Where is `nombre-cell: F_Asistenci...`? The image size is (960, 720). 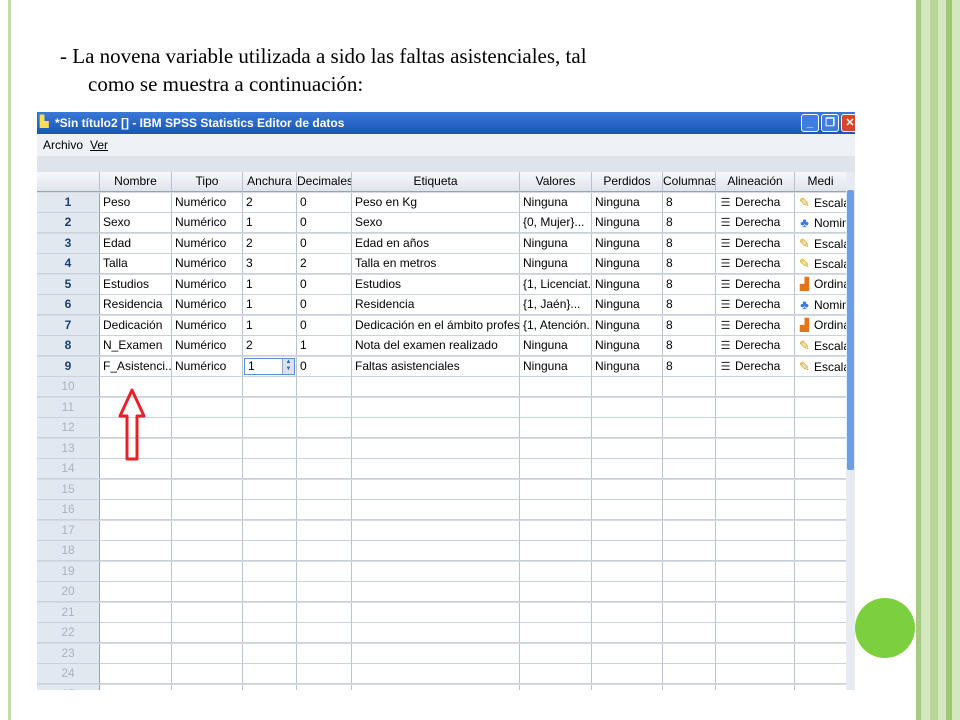 nombre-cell: F_Asistenci... is located at coordinates (136, 366).